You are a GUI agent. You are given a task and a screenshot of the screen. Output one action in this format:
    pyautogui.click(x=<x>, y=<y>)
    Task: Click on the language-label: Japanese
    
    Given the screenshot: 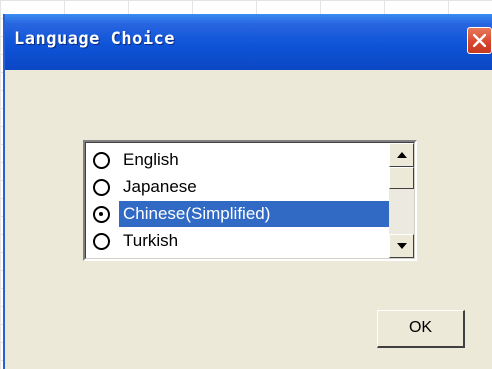 What is the action you would take?
    pyautogui.click(x=160, y=186)
    